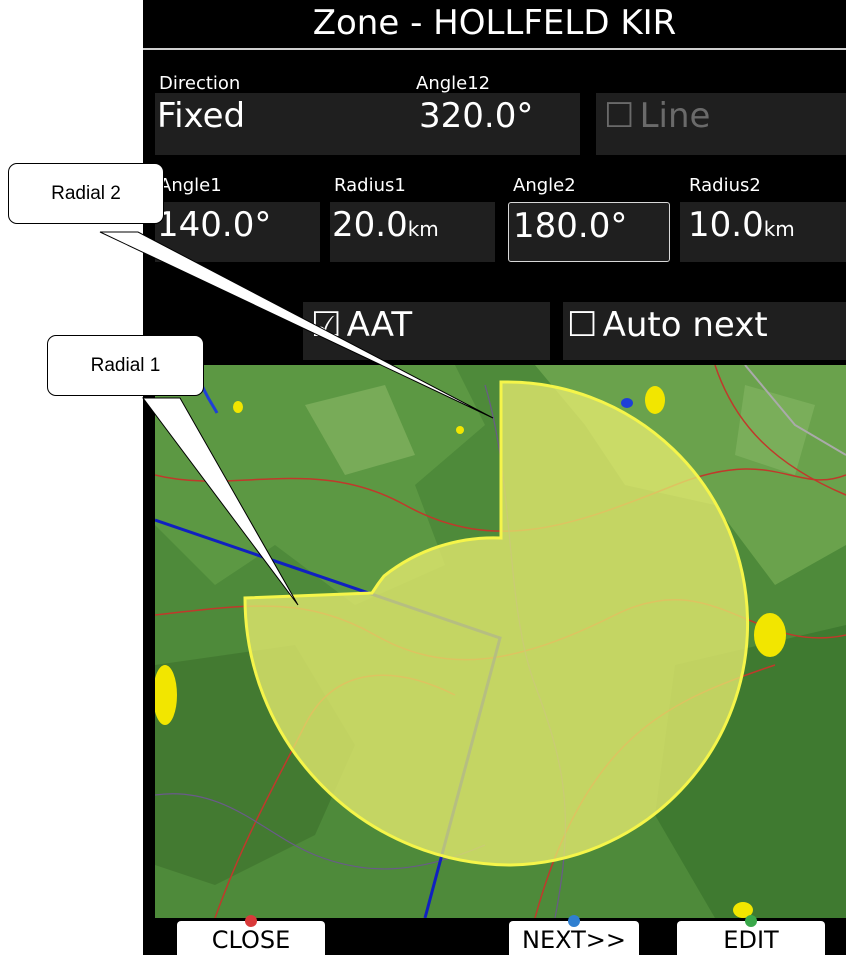 The width and height of the screenshot is (846, 955). Describe the element at coordinates (220, 501) in the screenshot. I see `radial1-pointer` at that location.